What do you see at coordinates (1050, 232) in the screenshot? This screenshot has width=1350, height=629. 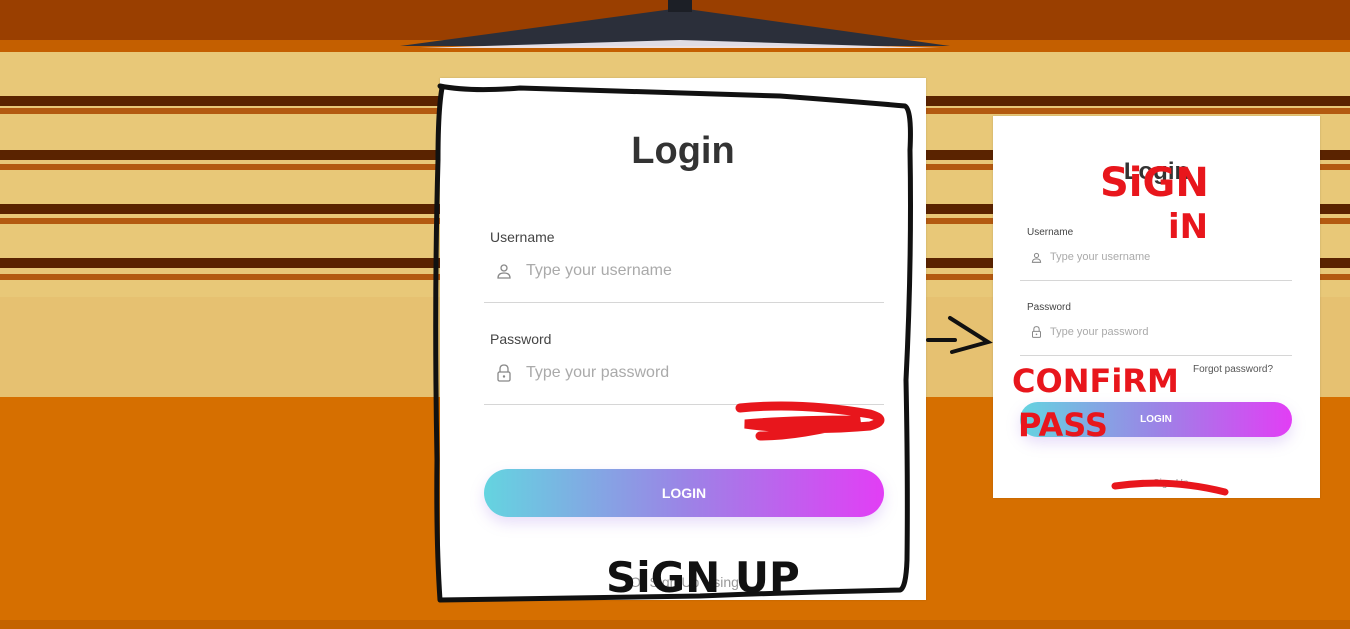 I see `username-label-variant: Username` at bounding box center [1050, 232].